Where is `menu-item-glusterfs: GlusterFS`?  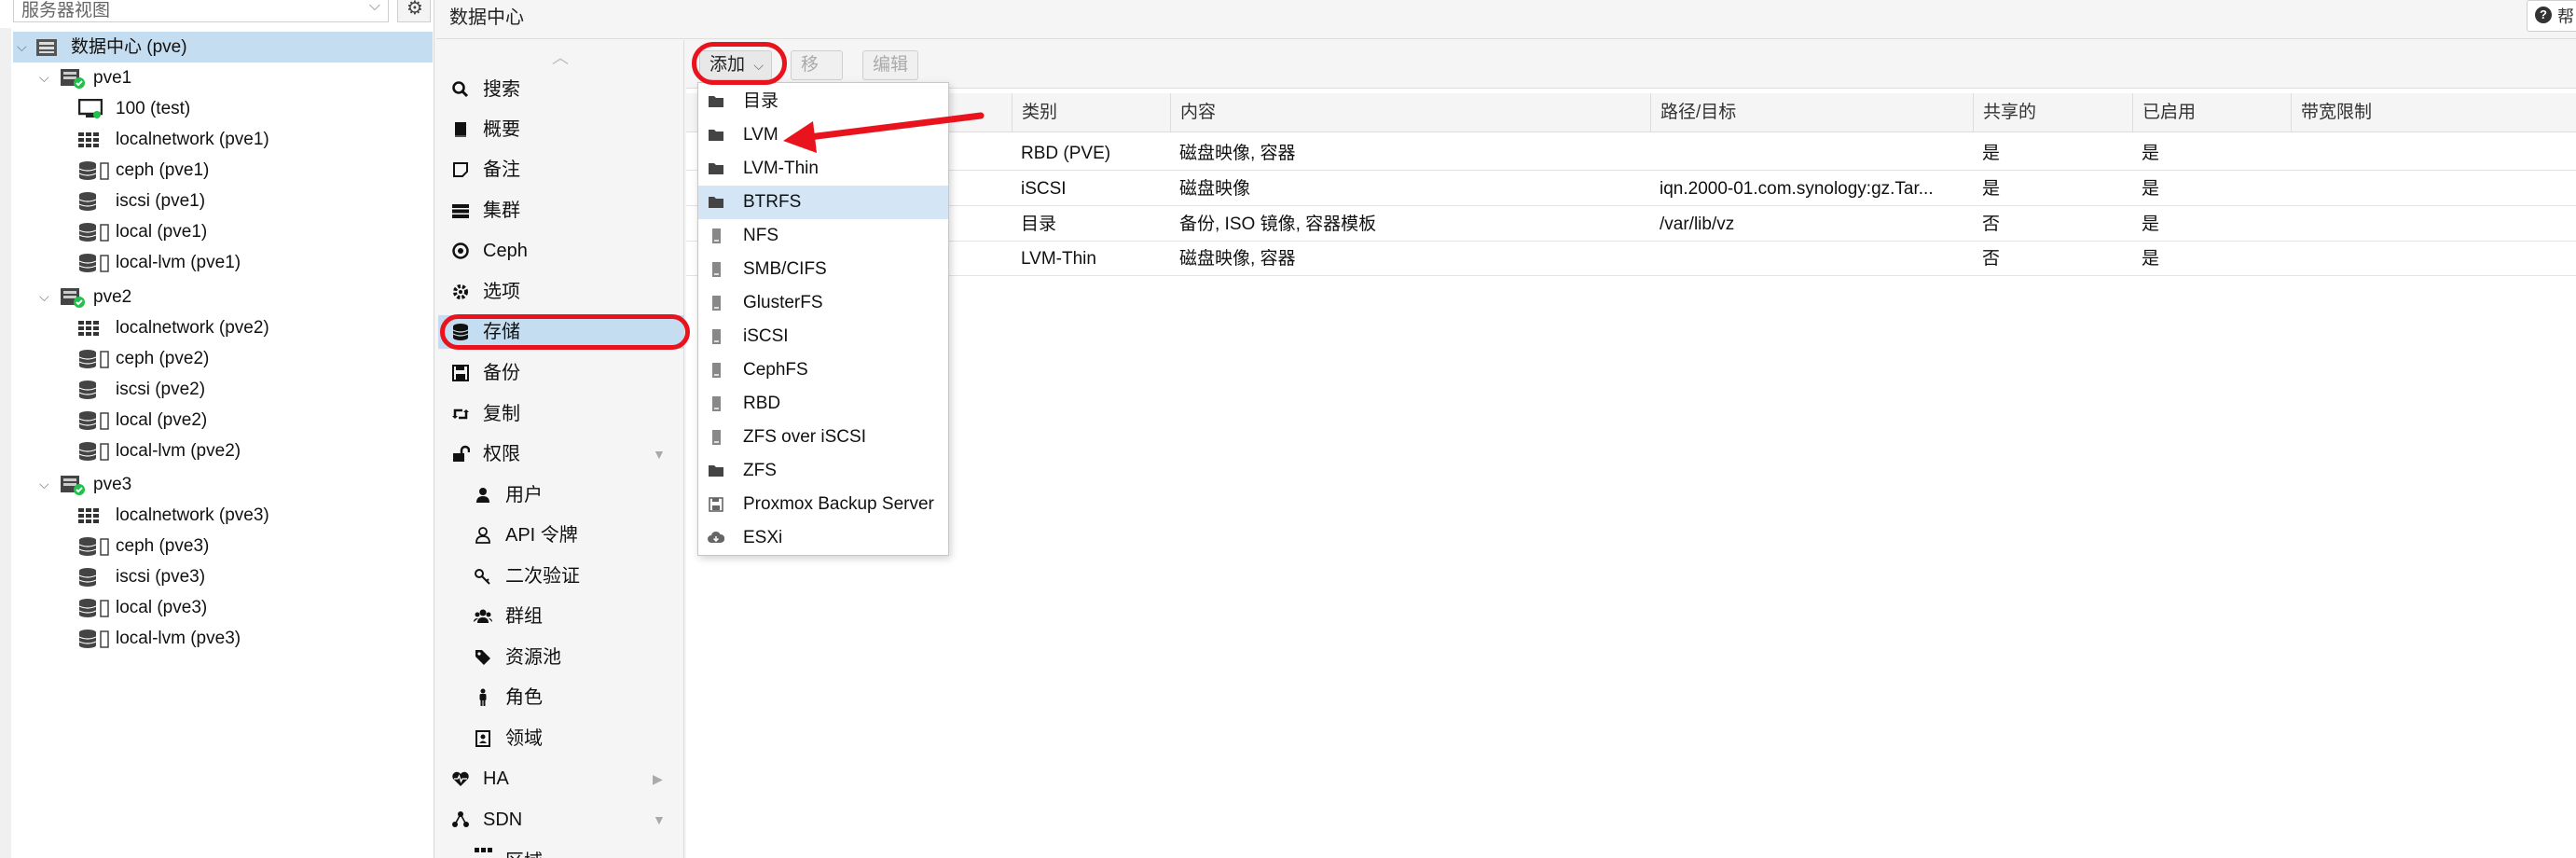
menu-item-glusterfs: GlusterFS is located at coordinates (823, 303).